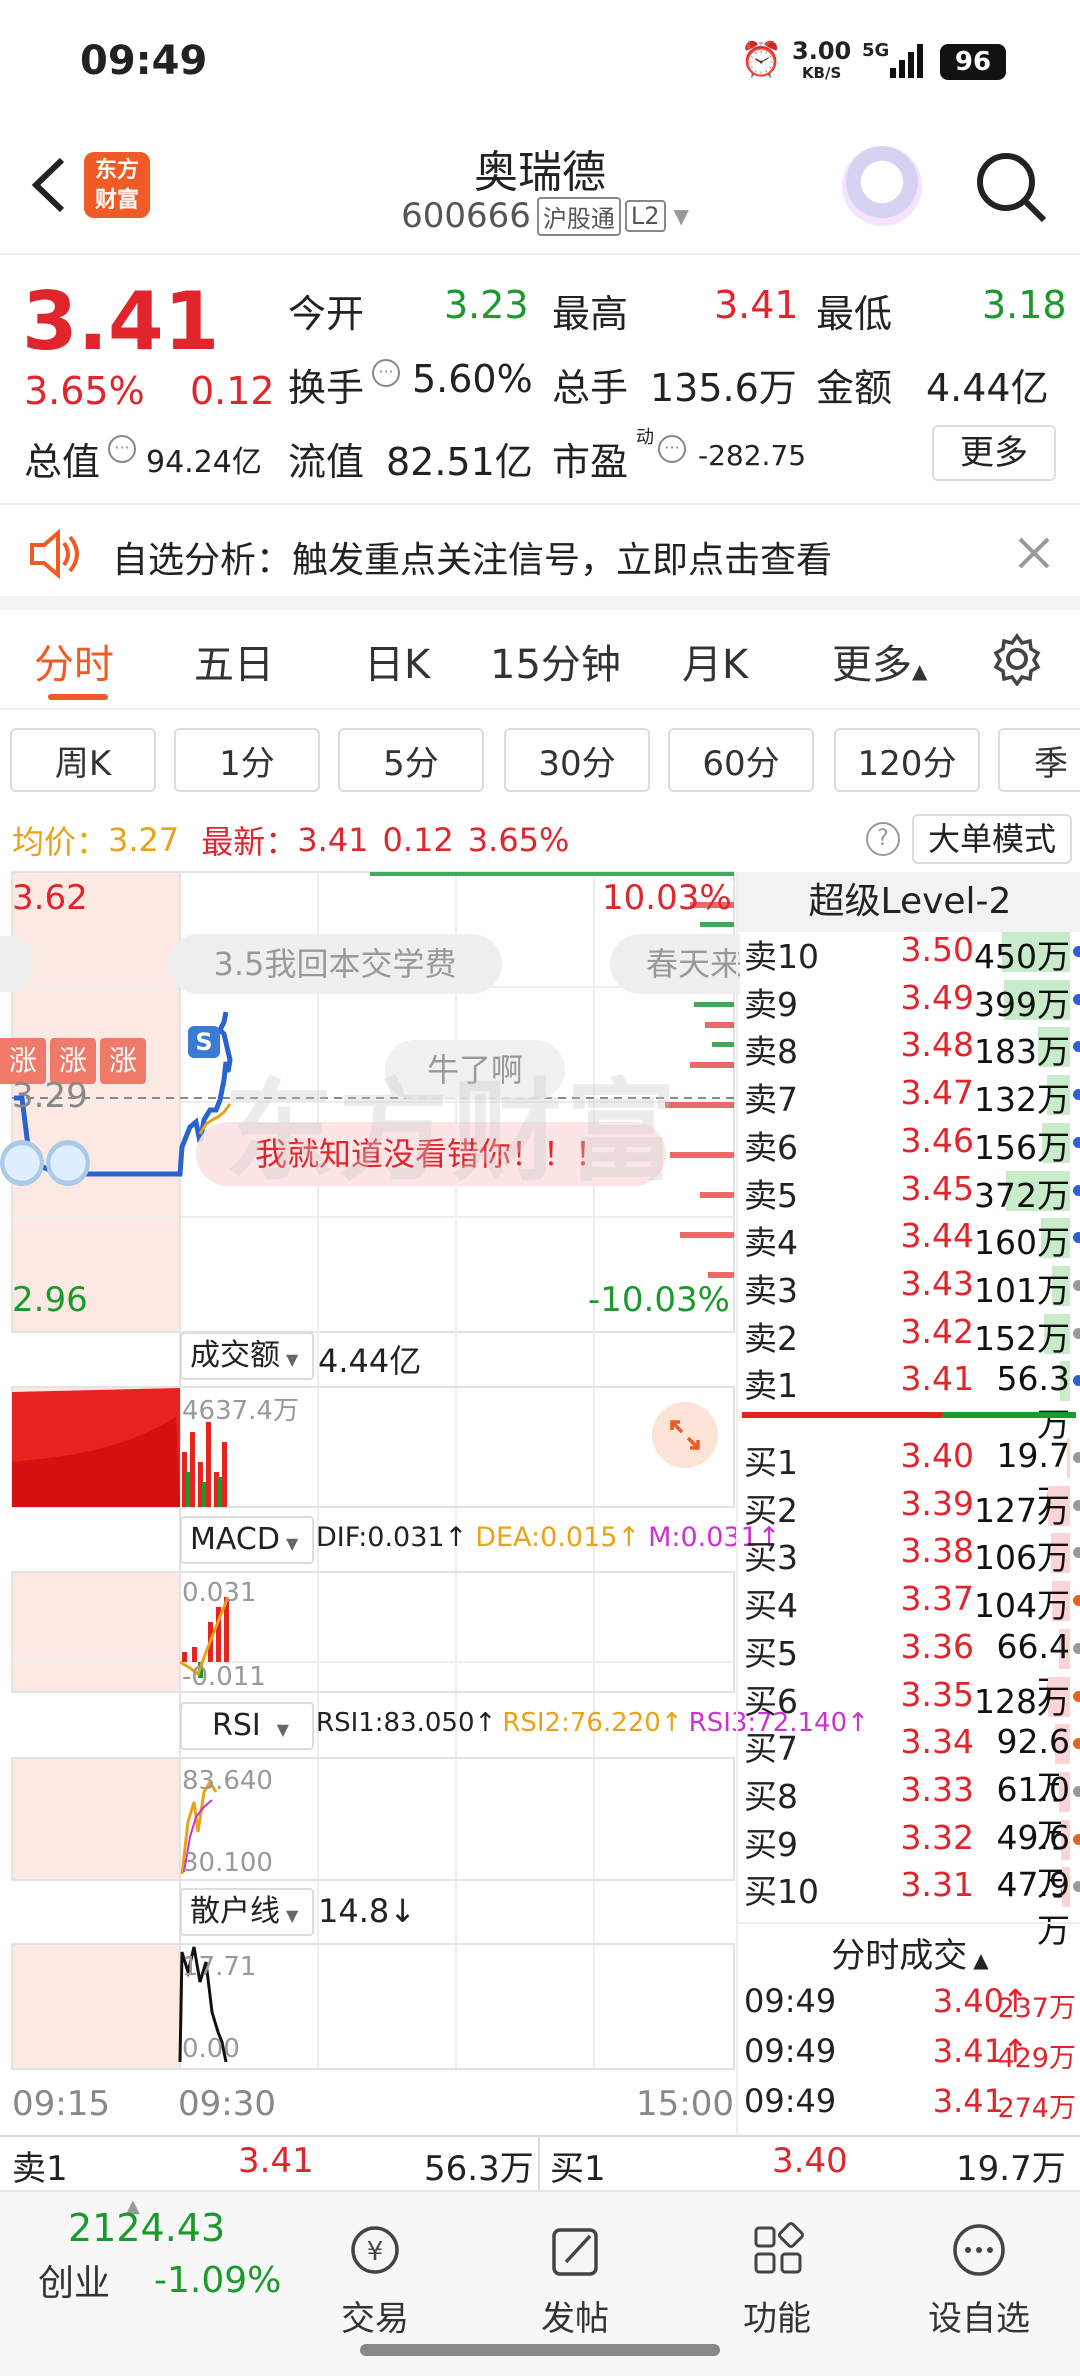 This screenshot has height=2376, width=1080. What do you see at coordinates (247, 1726) in the screenshot?
I see `rsi-indicator-select: RSI ▼` at bounding box center [247, 1726].